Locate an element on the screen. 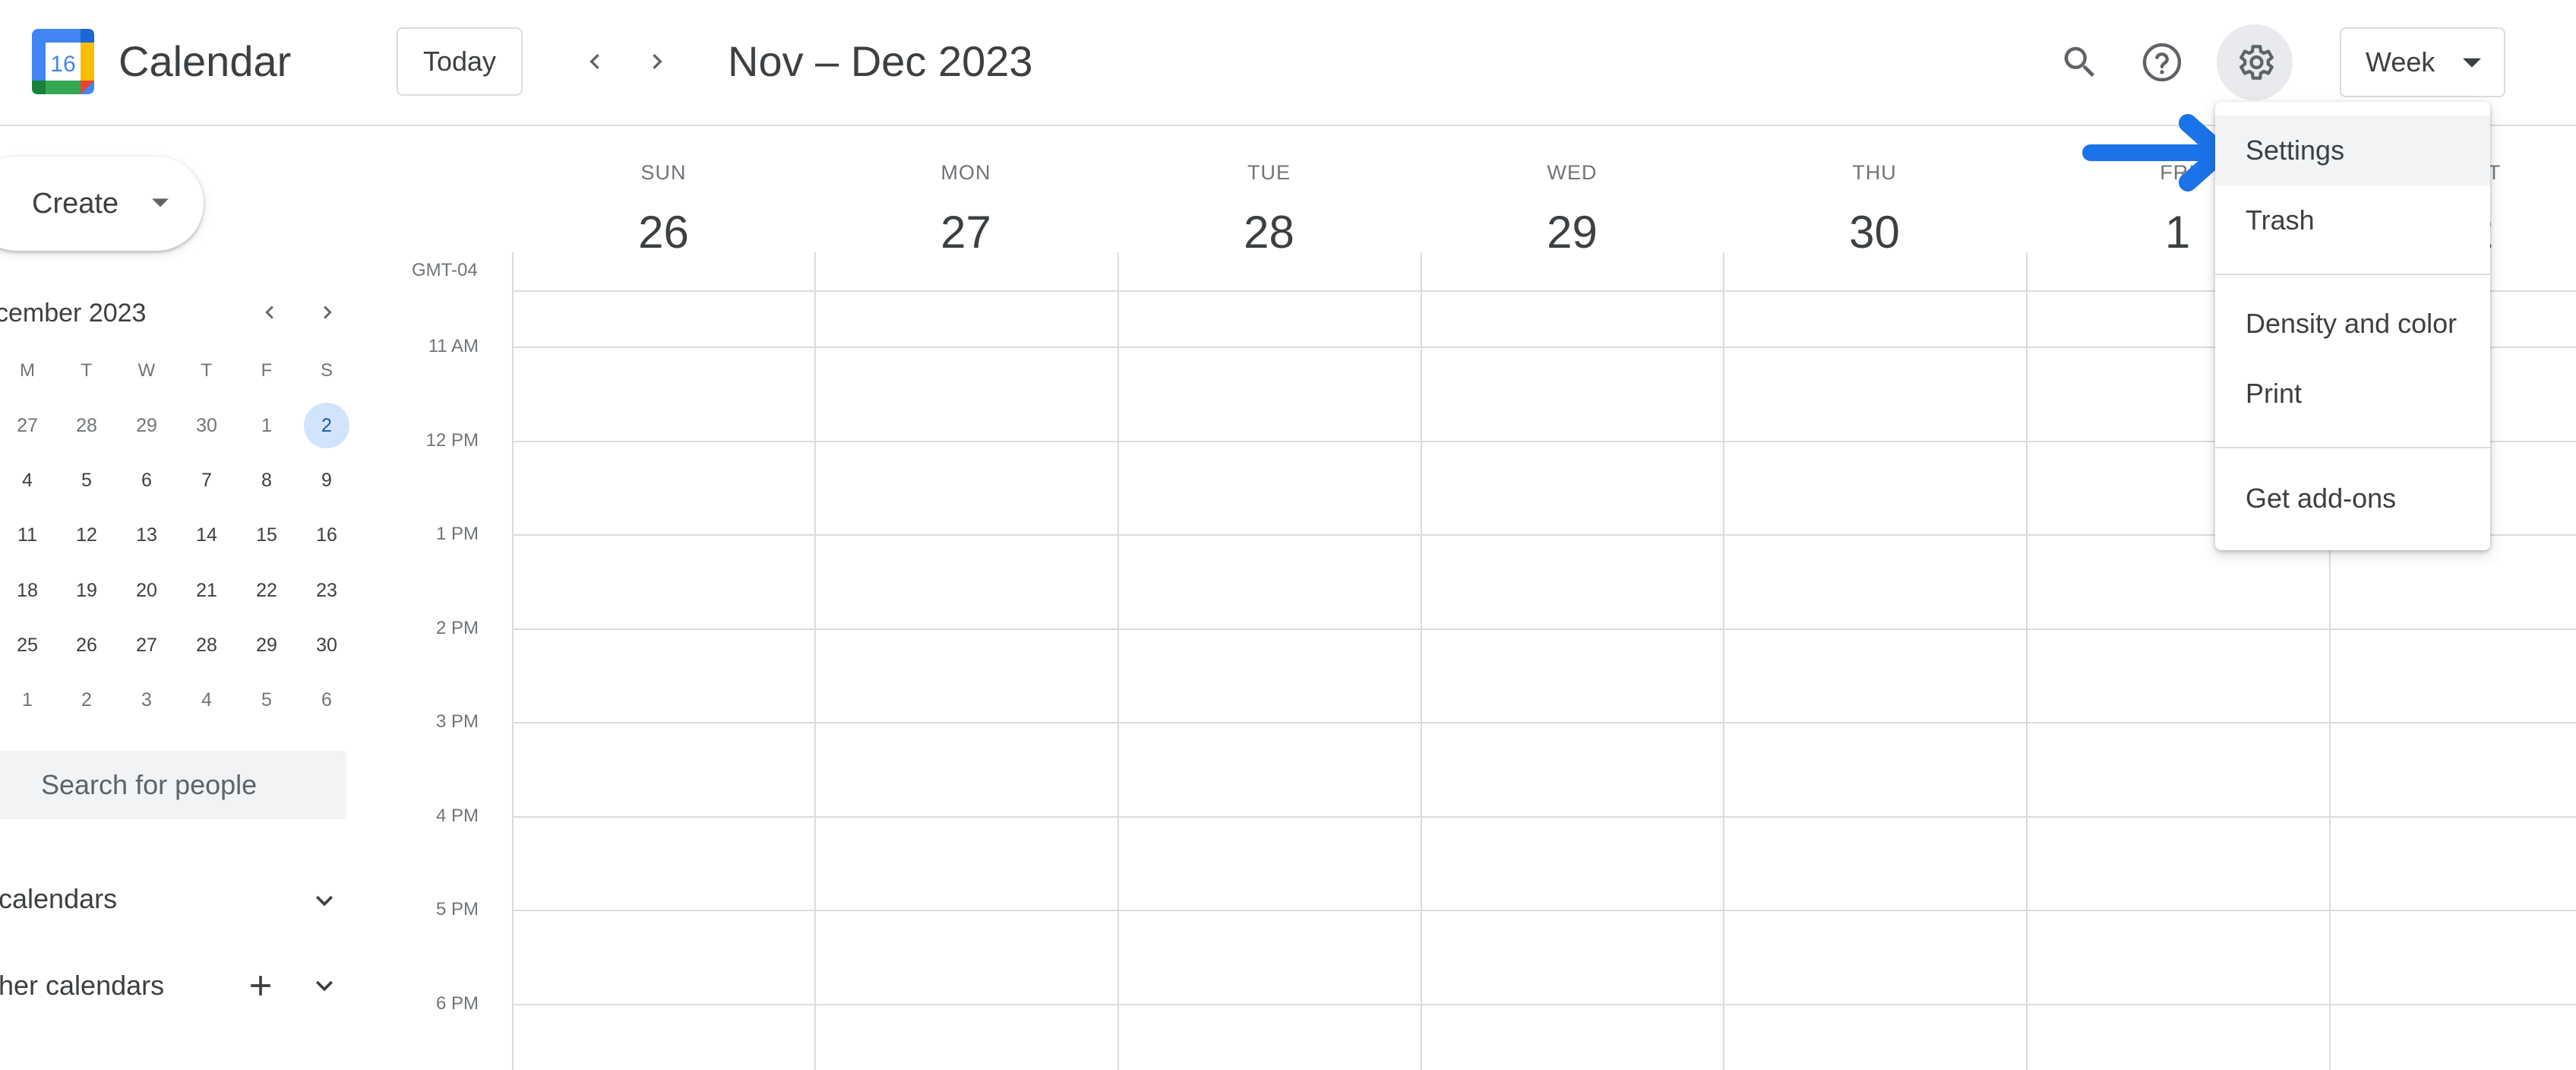  my-calendars-toggle is located at coordinates (324, 900).